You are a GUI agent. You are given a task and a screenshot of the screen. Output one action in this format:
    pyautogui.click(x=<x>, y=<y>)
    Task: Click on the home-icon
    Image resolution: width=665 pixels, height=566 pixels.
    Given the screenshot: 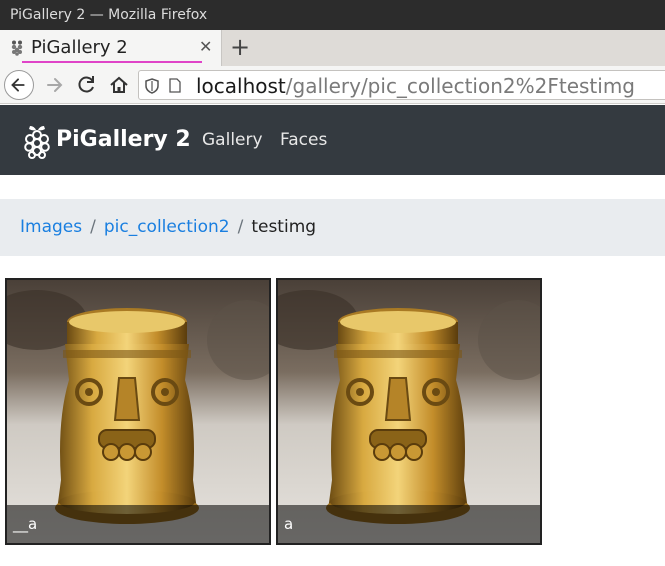 What is the action you would take?
    pyautogui.click(x=119, y=85)
    